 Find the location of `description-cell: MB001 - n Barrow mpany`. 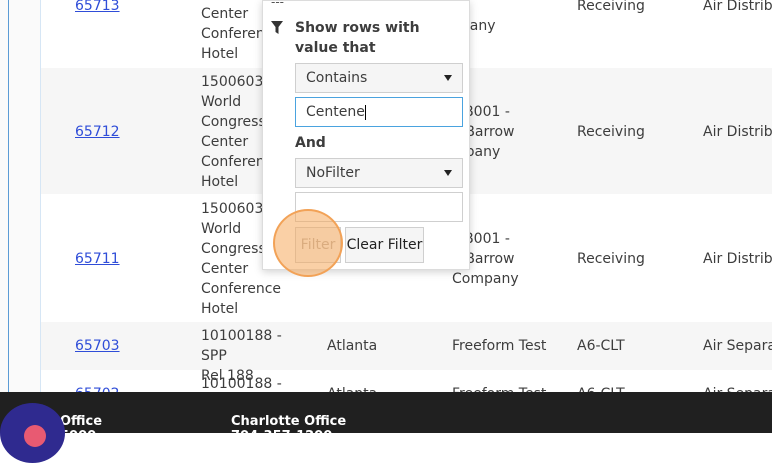

description-cell: MB001 - n Barrow mpany is located at coordinates (483, 132).